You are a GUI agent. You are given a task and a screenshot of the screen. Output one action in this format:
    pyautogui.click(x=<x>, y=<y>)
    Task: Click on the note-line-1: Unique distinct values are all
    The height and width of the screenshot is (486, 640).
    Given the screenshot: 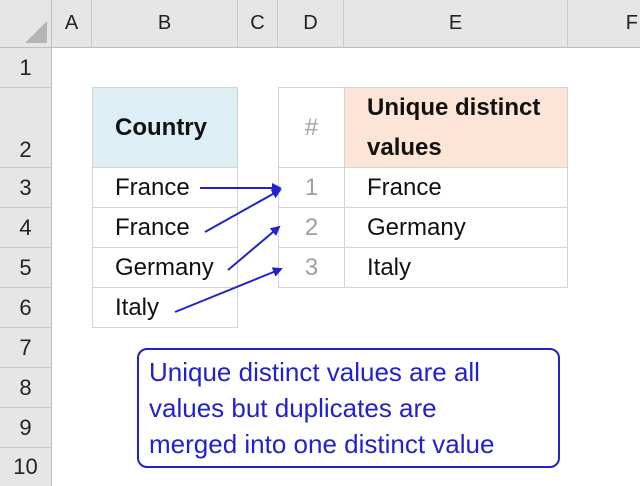 What is the action you would take?
    pyautogui.click(x=314, y=372)
    